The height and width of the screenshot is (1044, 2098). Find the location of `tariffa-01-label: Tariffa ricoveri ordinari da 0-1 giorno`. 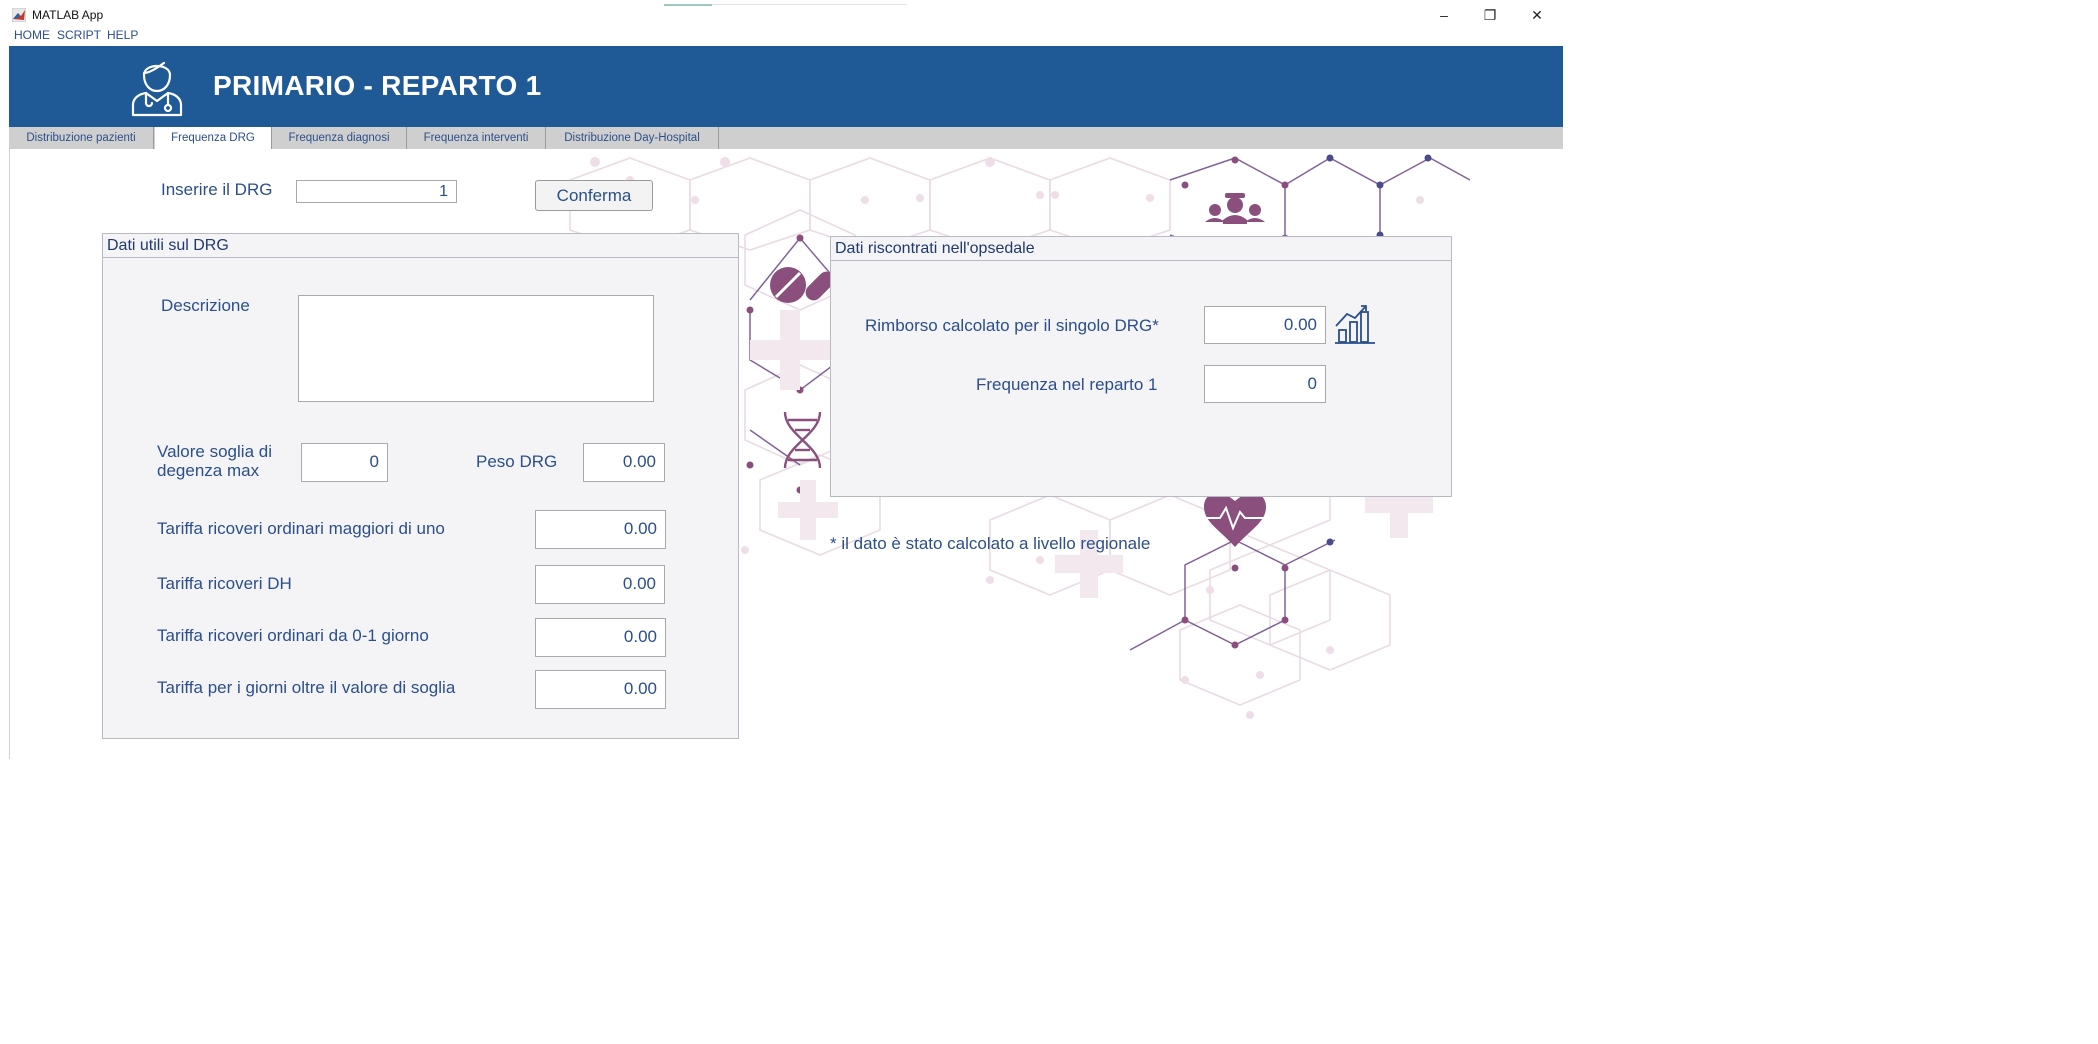

tariffa-01-label: Tariffa ricoveri ordinari da 0-1 giorno is located at coordinates (293, 635).